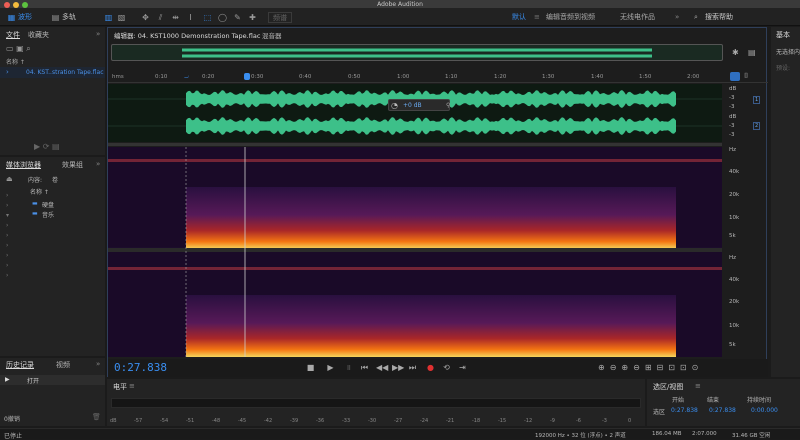  I want to click on pitch-display-icon: ▧, so click(121, 17).